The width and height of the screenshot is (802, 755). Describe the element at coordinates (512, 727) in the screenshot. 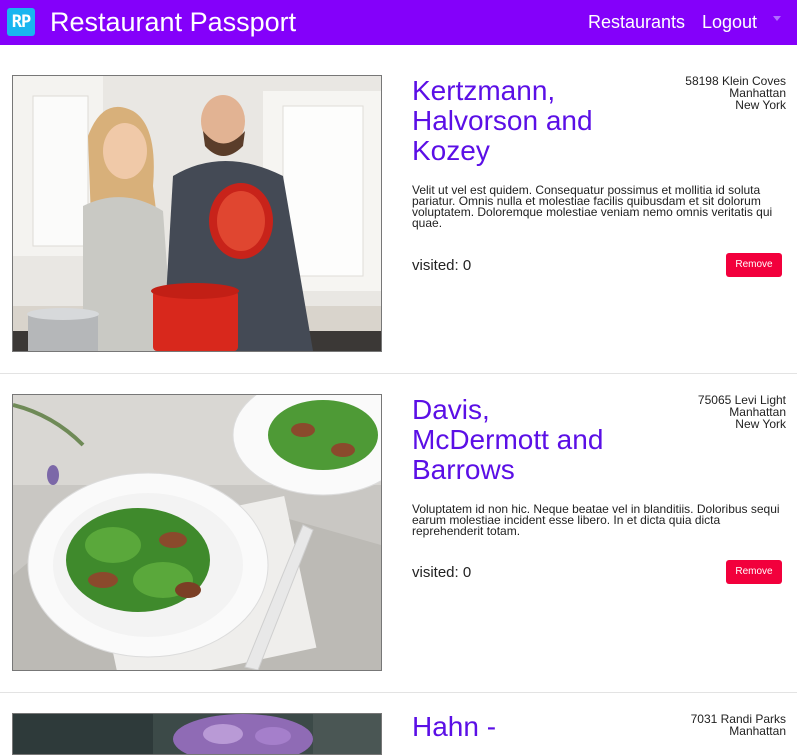

I see `restaurant-name: Hahn -` at that location.